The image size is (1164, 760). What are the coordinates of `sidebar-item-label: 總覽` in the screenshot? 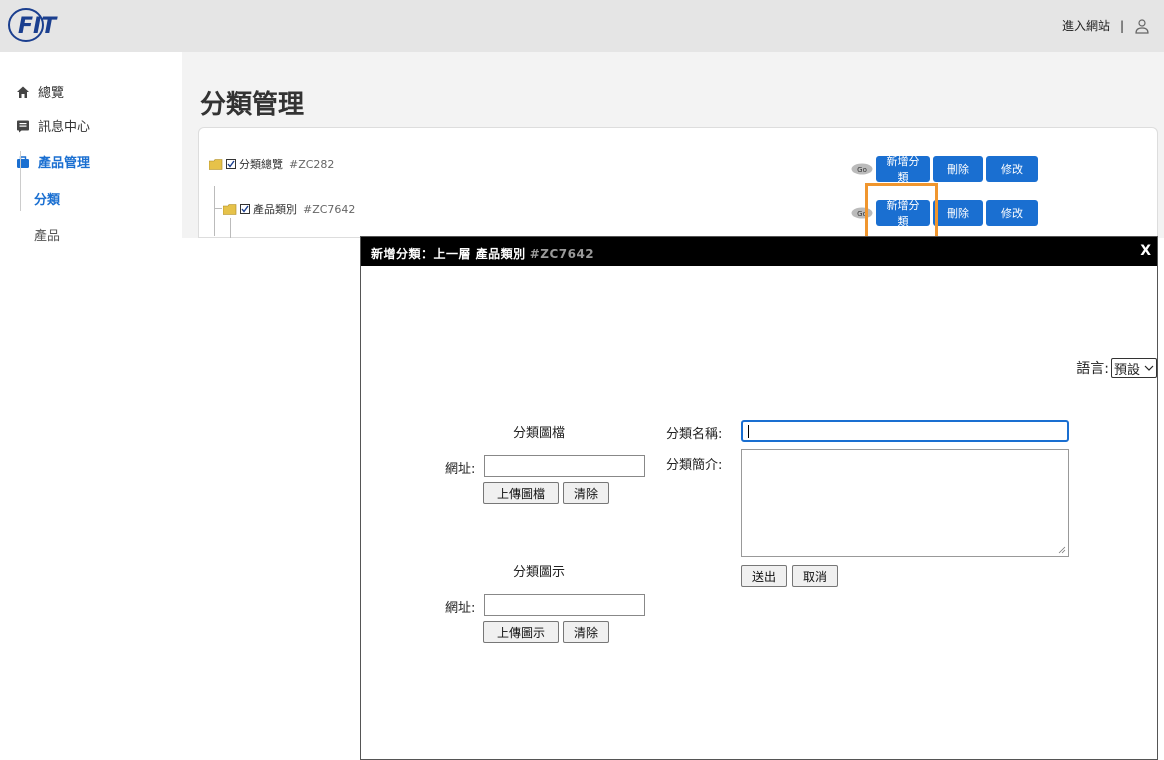 It's located at (51, 93).